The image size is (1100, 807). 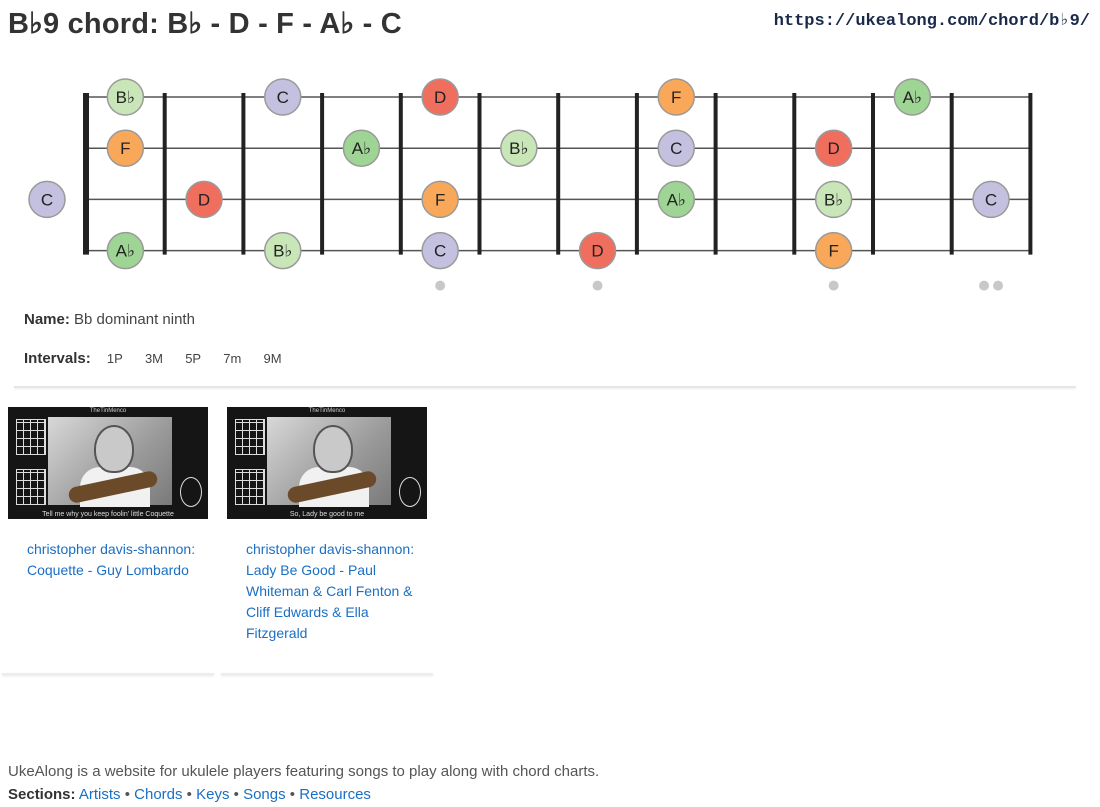 What do you see at coordinates (212, 794) in the screenshot?
I see `nav-link-keys: Keys` at bounding box center [212, 794].